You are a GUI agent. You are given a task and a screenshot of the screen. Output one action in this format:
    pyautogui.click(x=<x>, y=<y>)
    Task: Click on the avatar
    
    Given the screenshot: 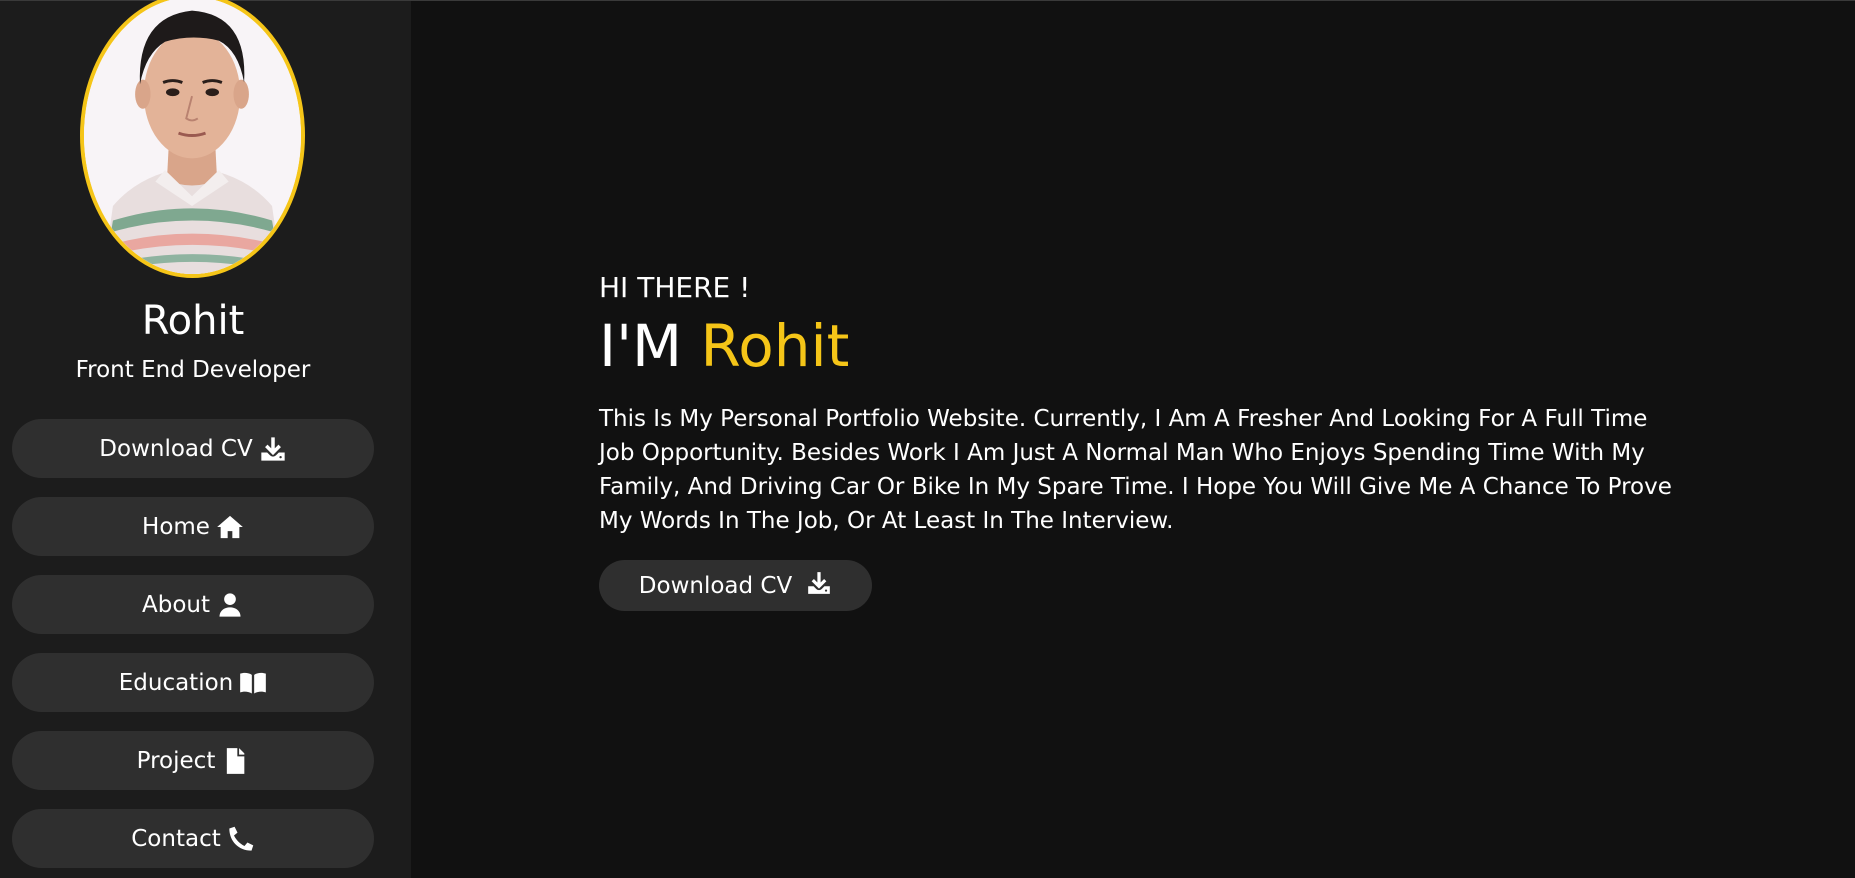 What is the action you would take?
    pyautogui.click(x=192, y=139)
    